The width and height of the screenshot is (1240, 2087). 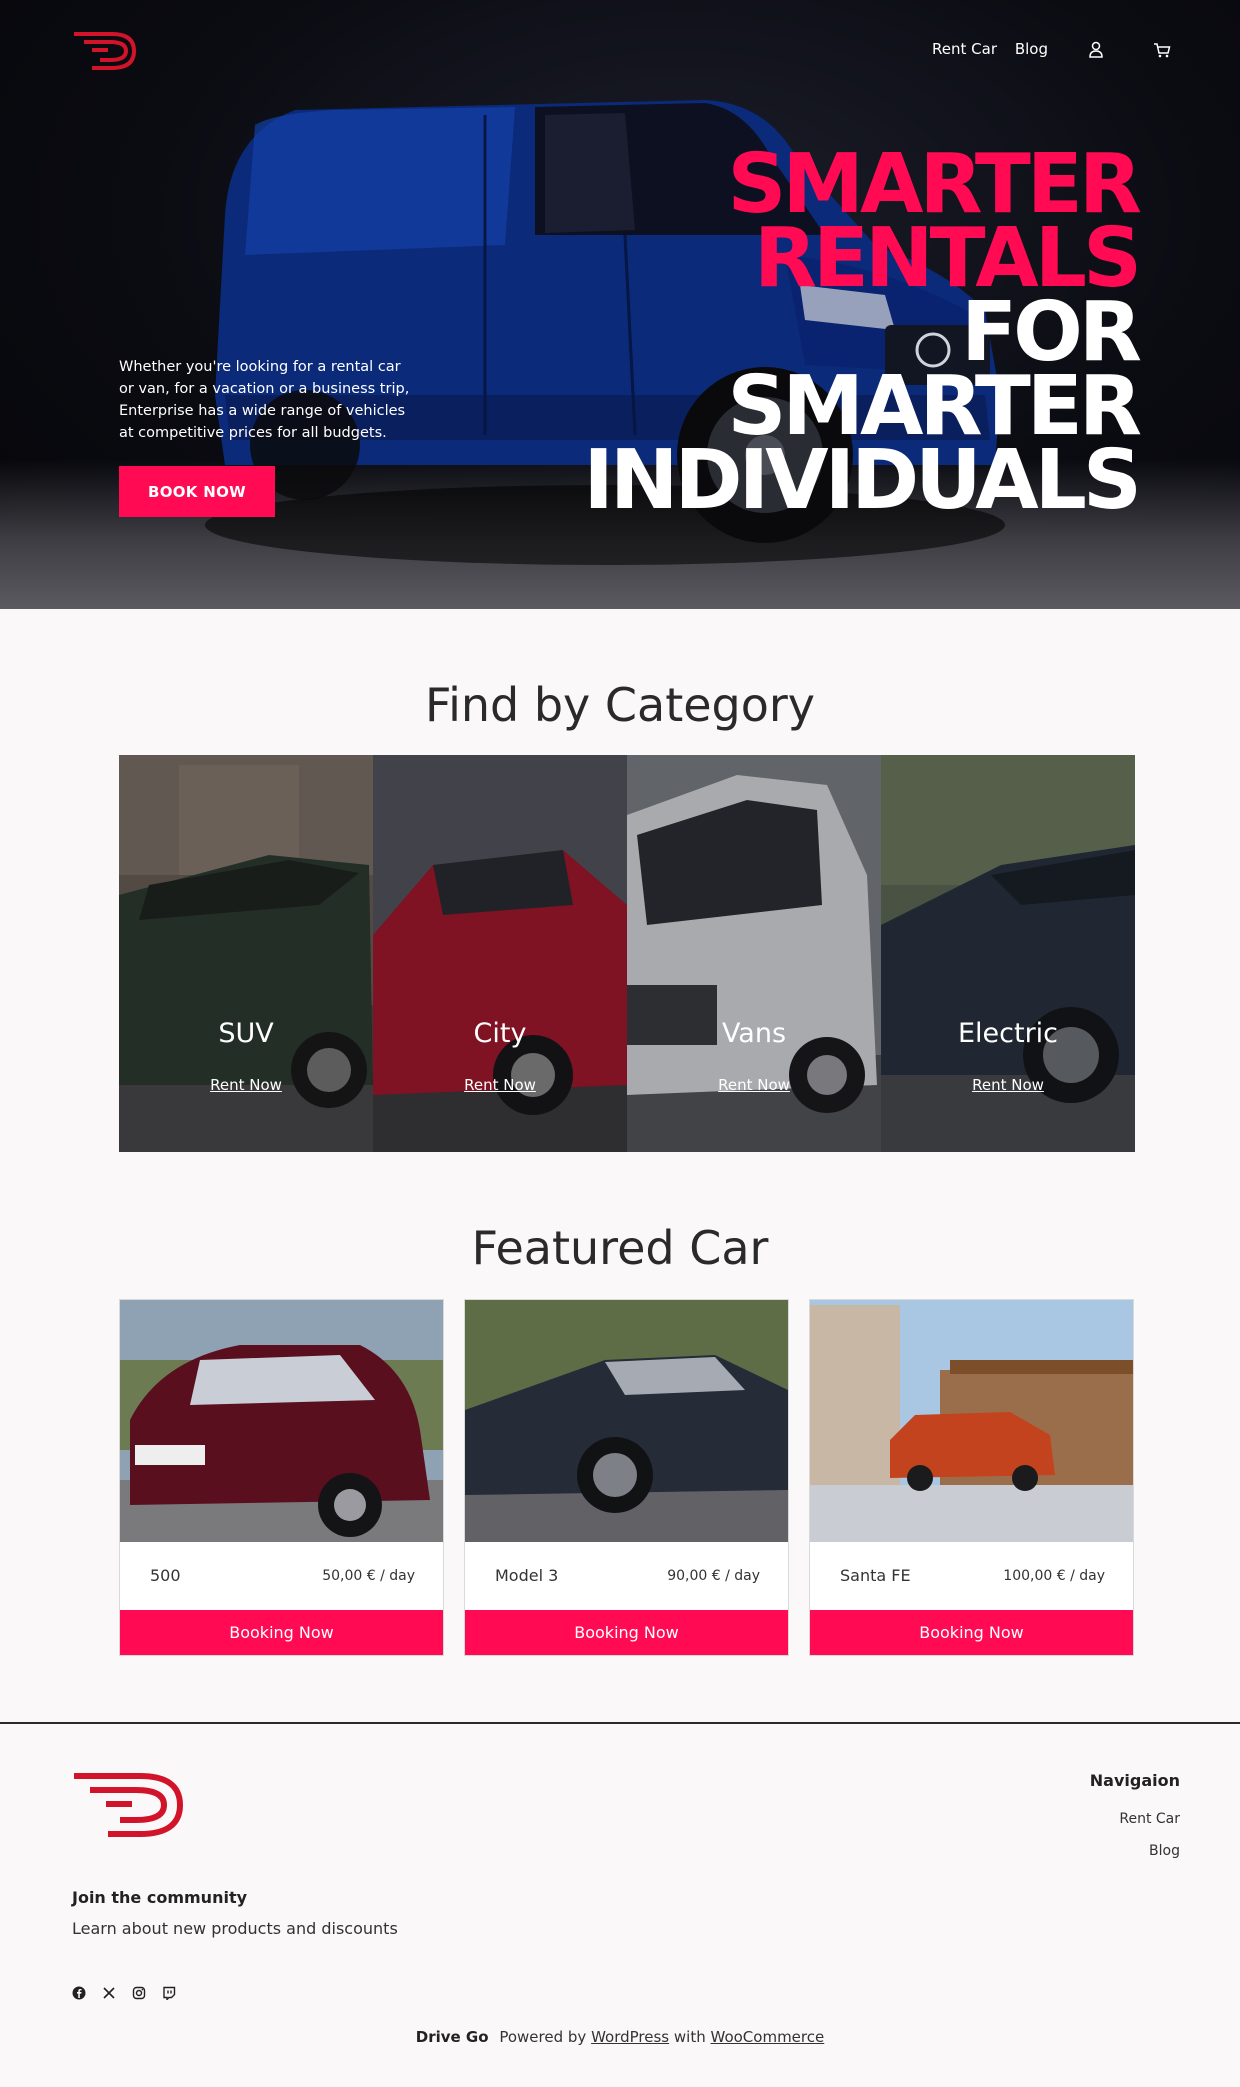 What do you see at coordinates (105, 51) in the screenshot?
I see `drive-go-logo` at bounding box center [105, 51].